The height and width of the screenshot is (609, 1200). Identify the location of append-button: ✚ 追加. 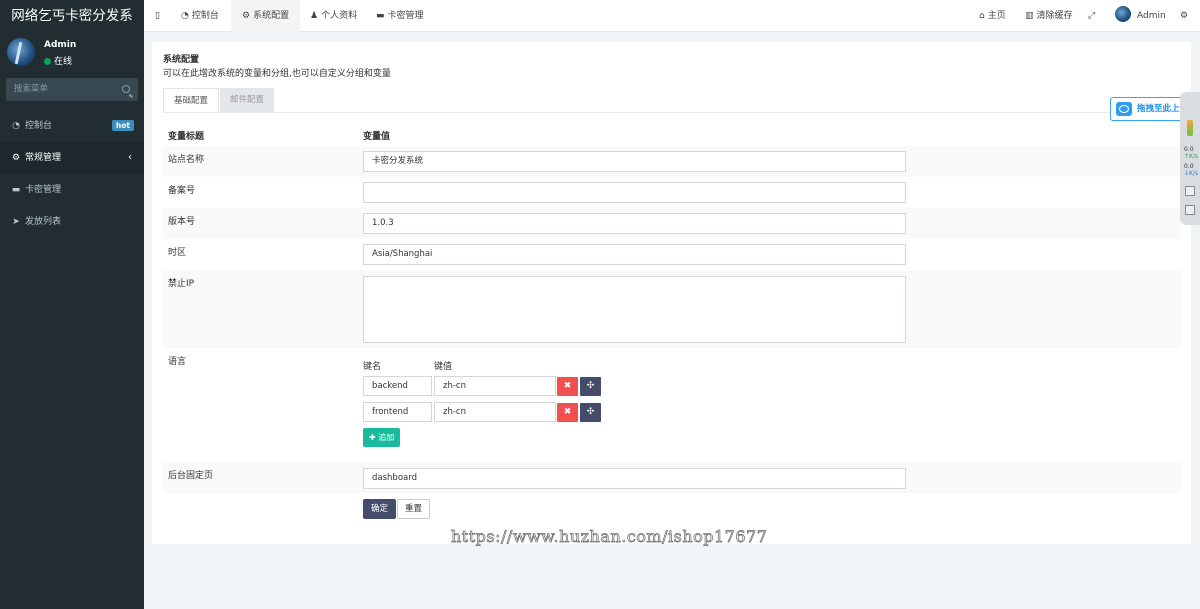
(382, 437).